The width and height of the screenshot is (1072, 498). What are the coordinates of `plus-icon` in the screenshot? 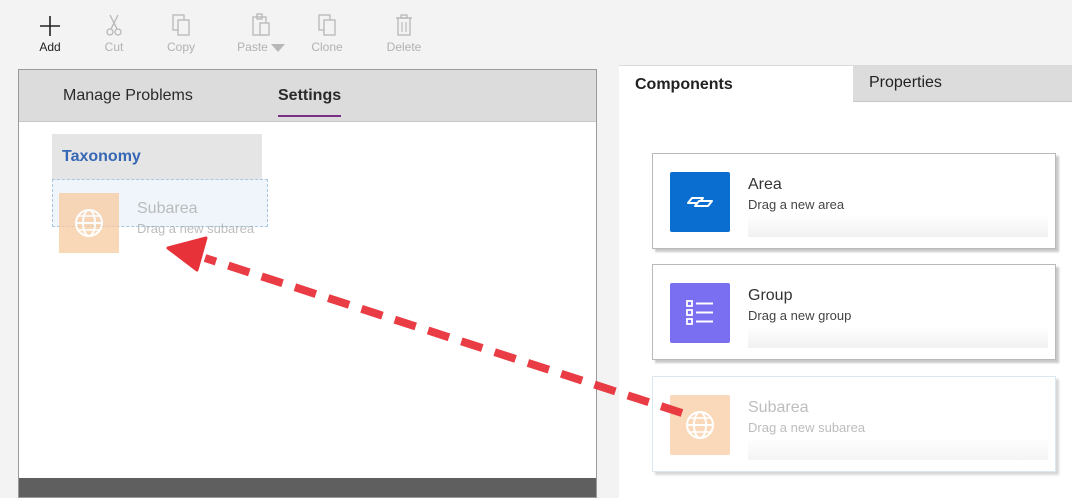 It's located at (50, 26).